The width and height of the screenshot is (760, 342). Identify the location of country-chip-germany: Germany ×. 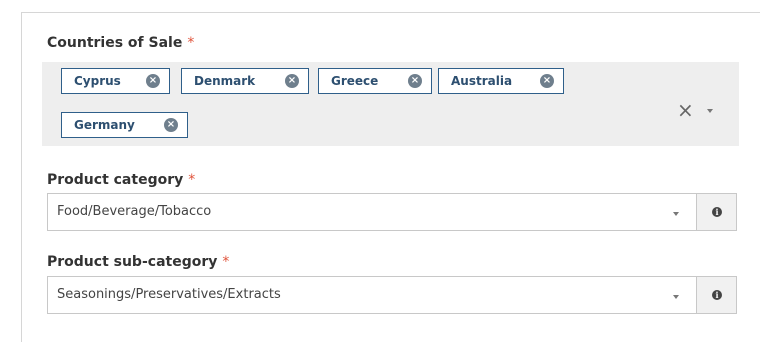
(124, 125).